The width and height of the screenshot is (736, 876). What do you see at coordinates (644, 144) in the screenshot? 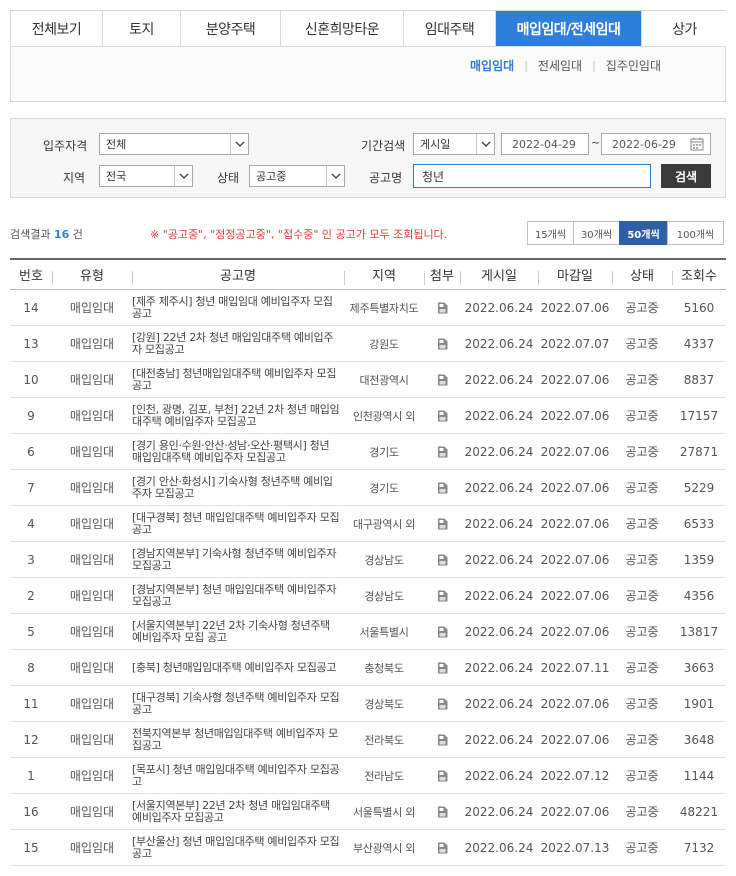
I see `date-to-value: 2022-06-29` at bounding box center [644, 144].